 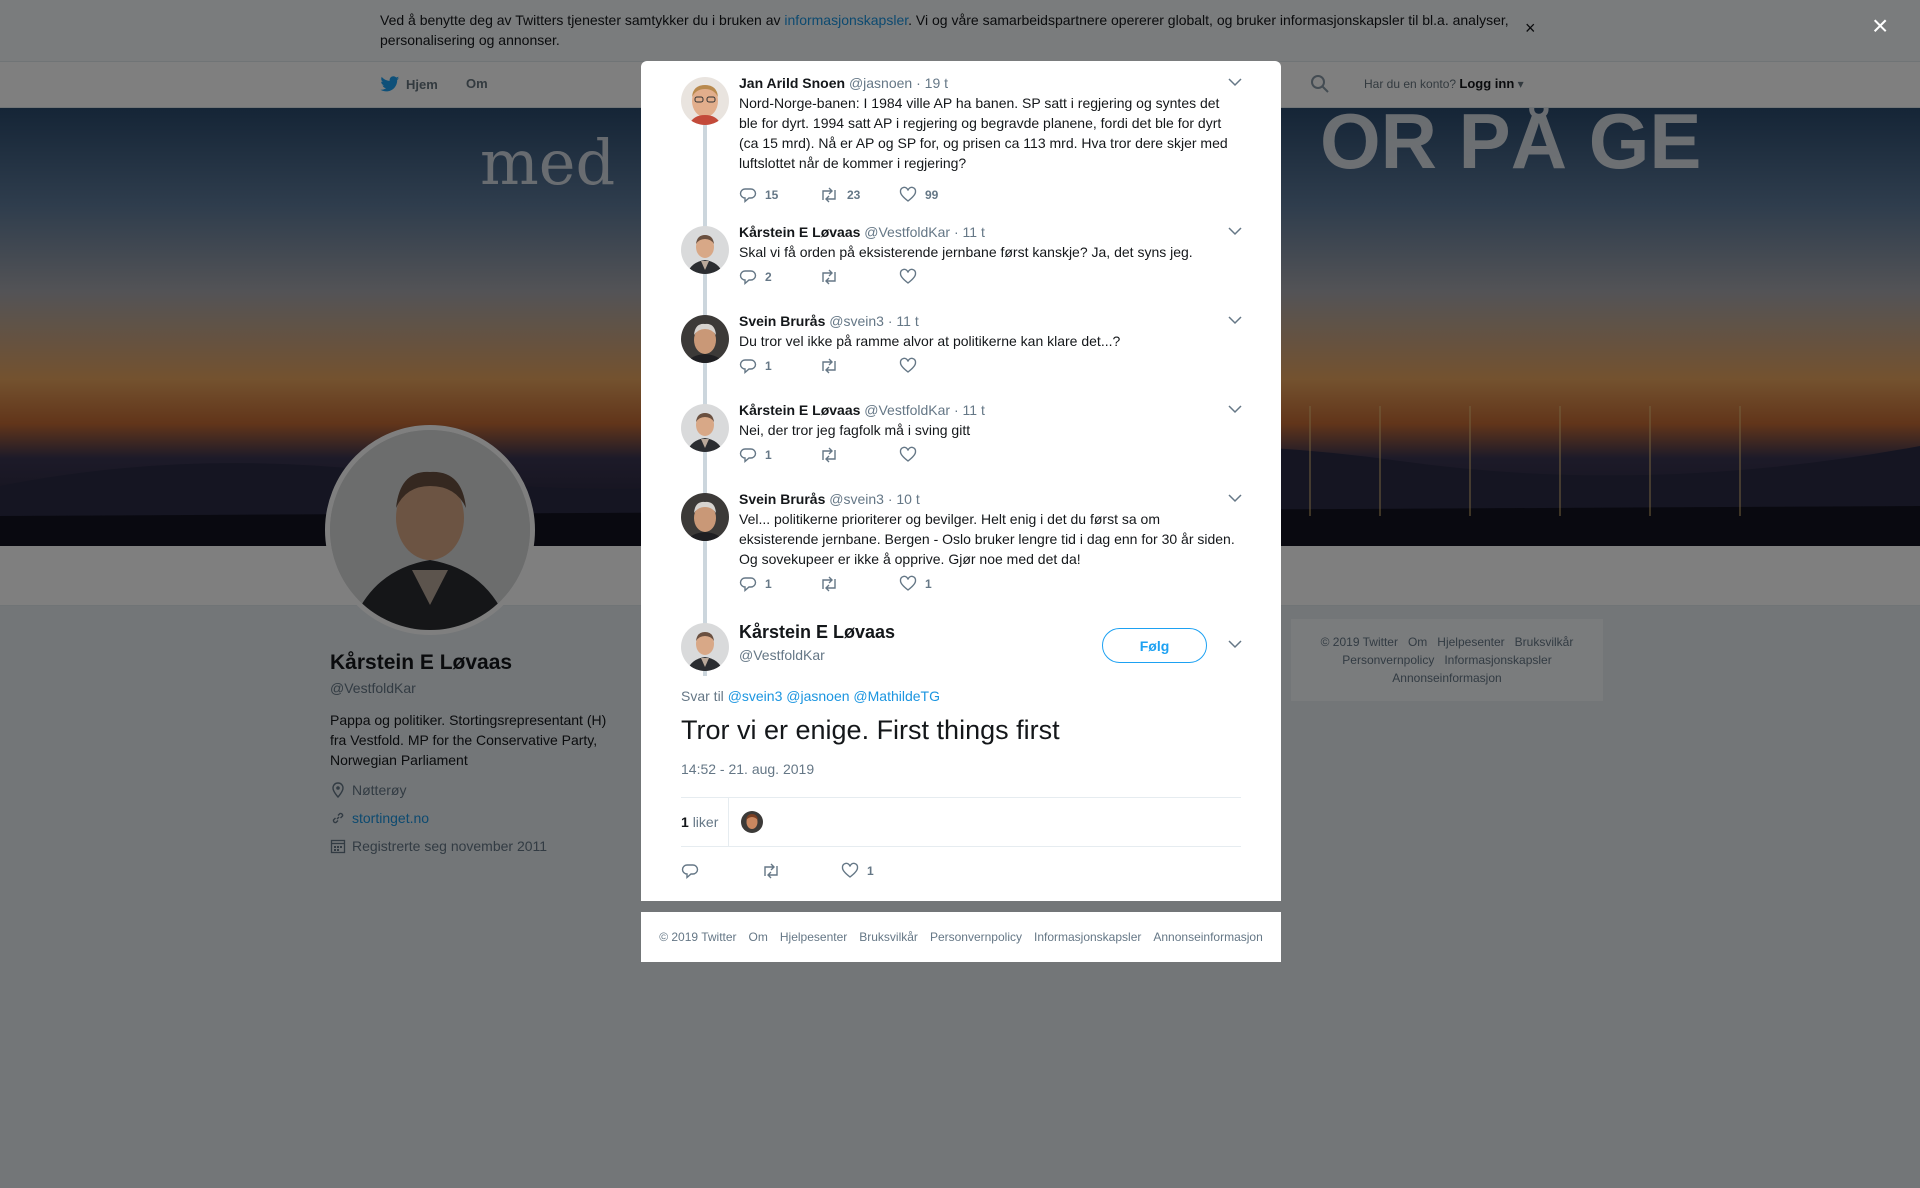 What do you see at coordinates (888, 937) in the screenshot?
I see `footer-link-terms: Bruksvilkår` at bounding box center [888, 937].